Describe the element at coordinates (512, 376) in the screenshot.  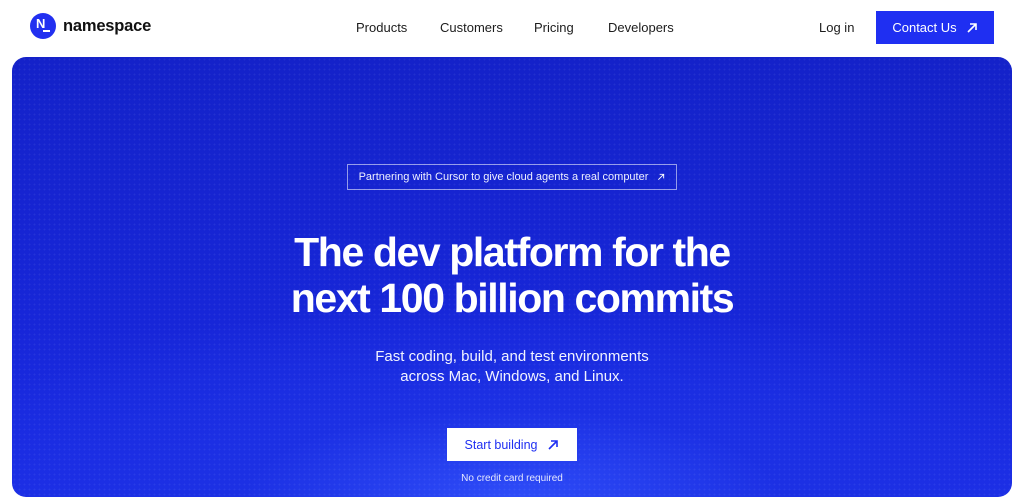
I see `subheadline-line-2: across Mac, Windows, and Linux.` at that location.